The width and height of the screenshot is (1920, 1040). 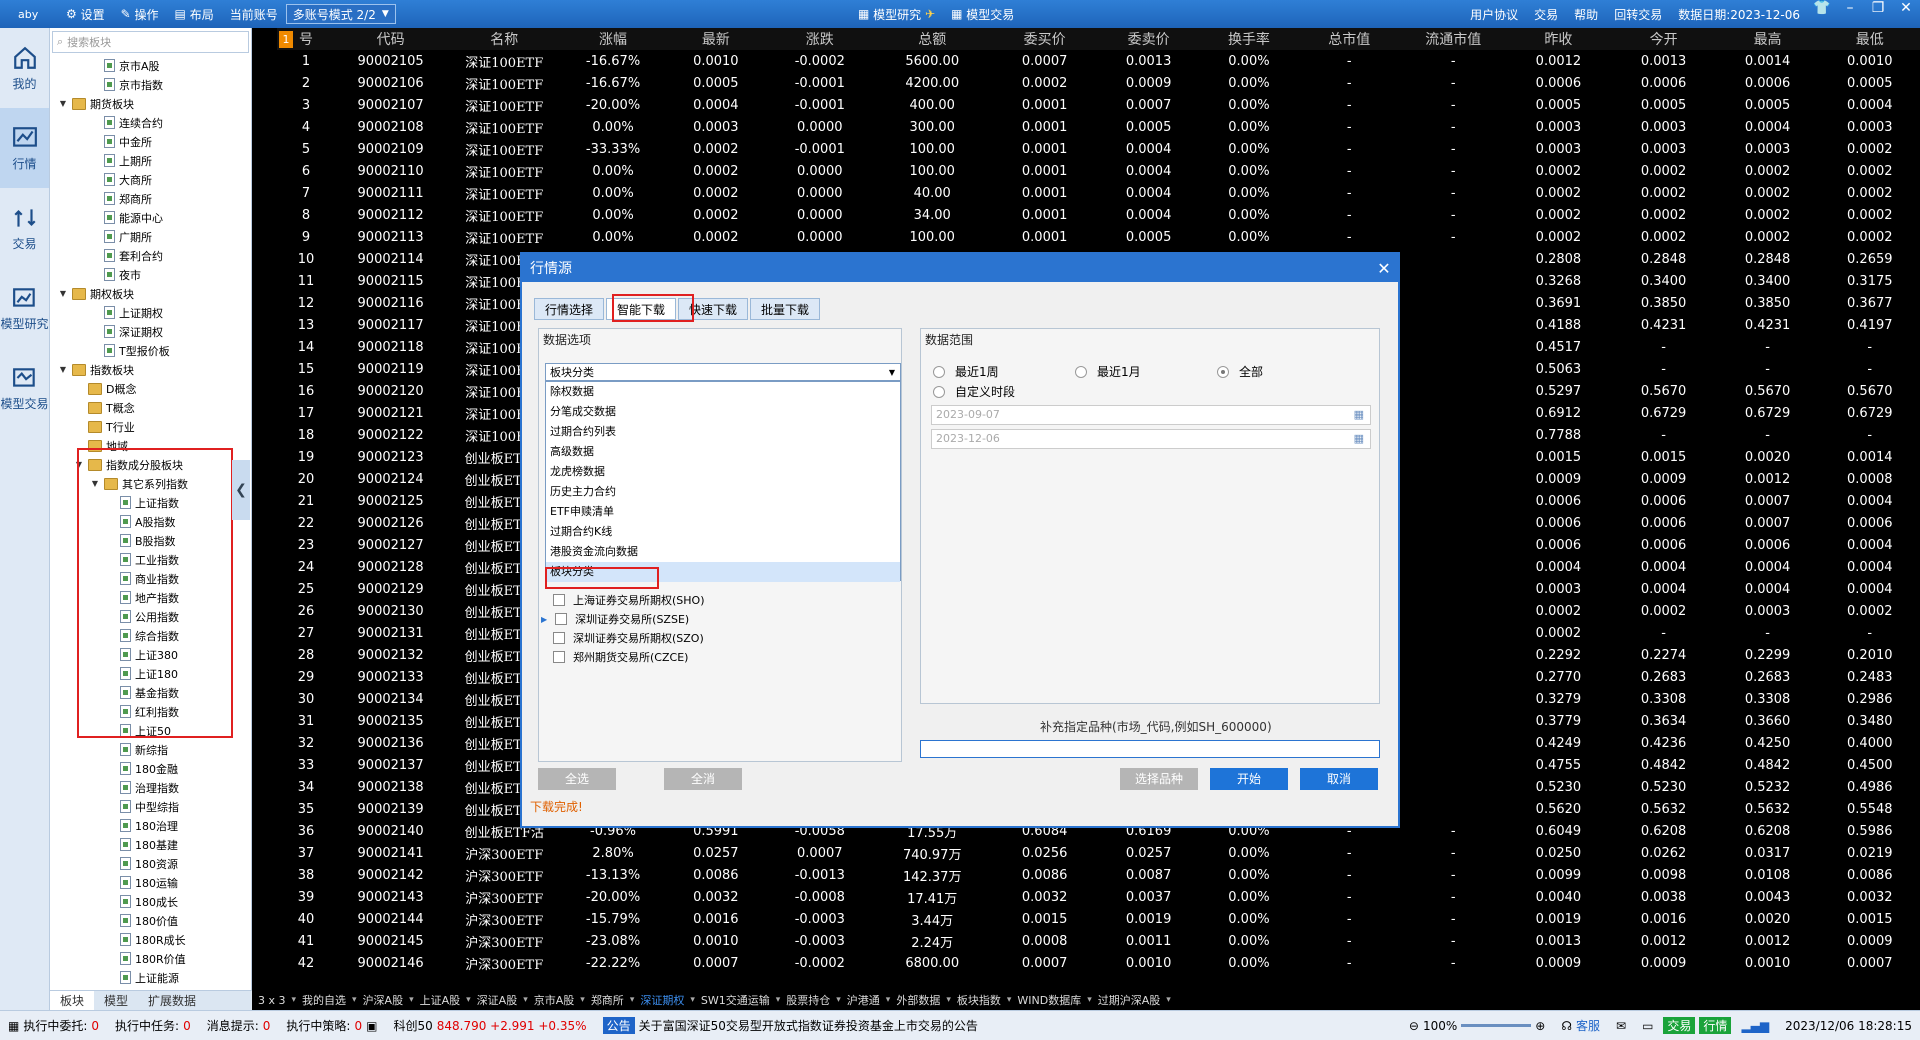 I want to click on tree-node: 180金融, so click(x=150, y=768).